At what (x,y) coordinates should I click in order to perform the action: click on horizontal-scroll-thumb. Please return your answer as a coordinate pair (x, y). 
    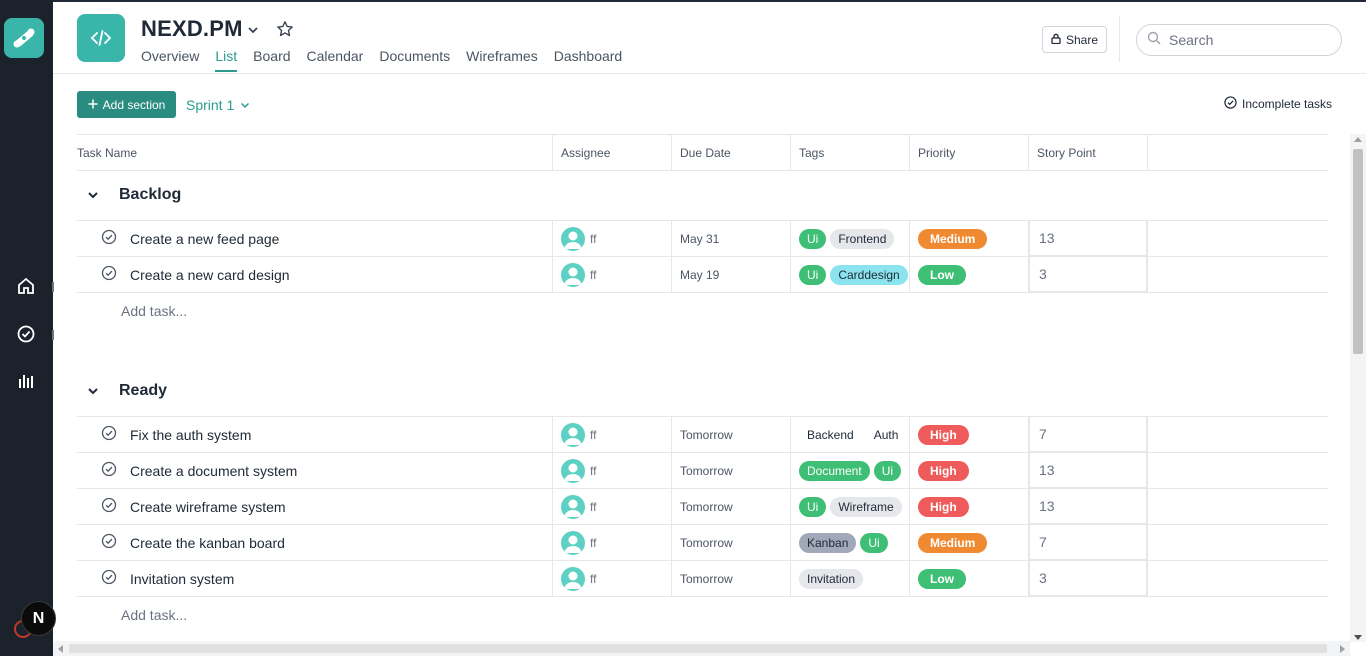
    Looking at the image, I should click on (698, 648).